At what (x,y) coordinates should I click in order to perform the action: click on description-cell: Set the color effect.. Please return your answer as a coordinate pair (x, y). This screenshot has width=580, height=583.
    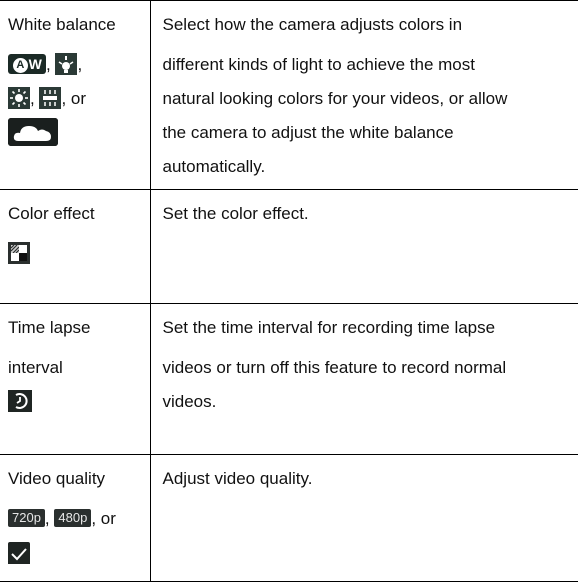
    Looking at the image, I should click on (364, 247).